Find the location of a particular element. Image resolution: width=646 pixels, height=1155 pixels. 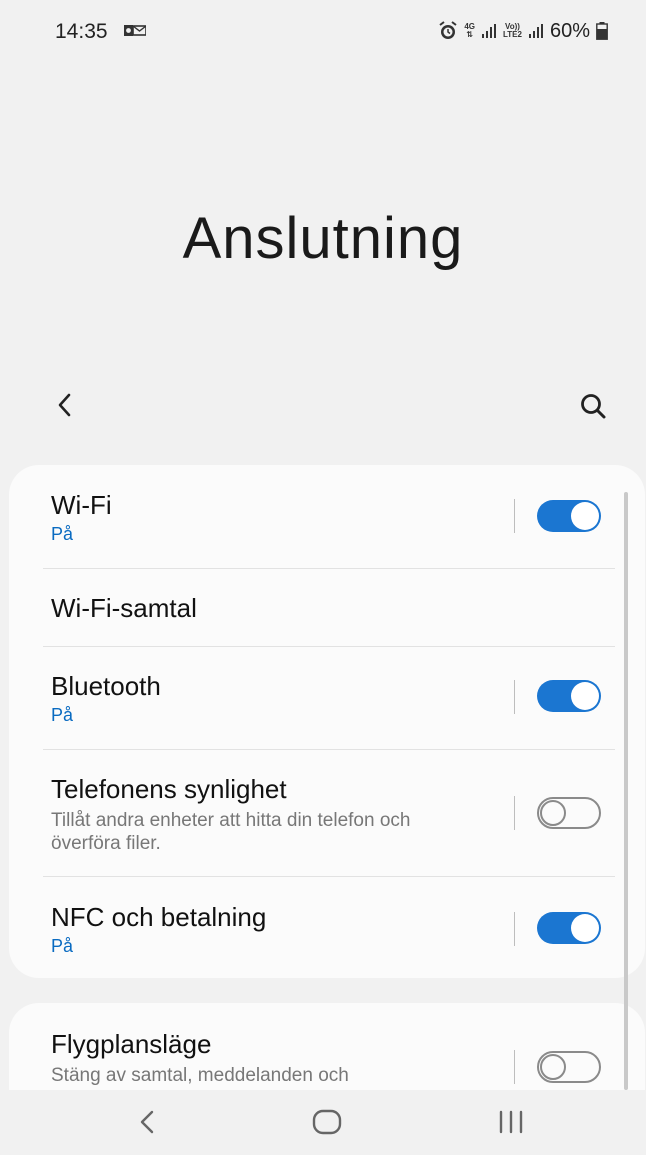

search-icon is located at coordinates (593, 406).